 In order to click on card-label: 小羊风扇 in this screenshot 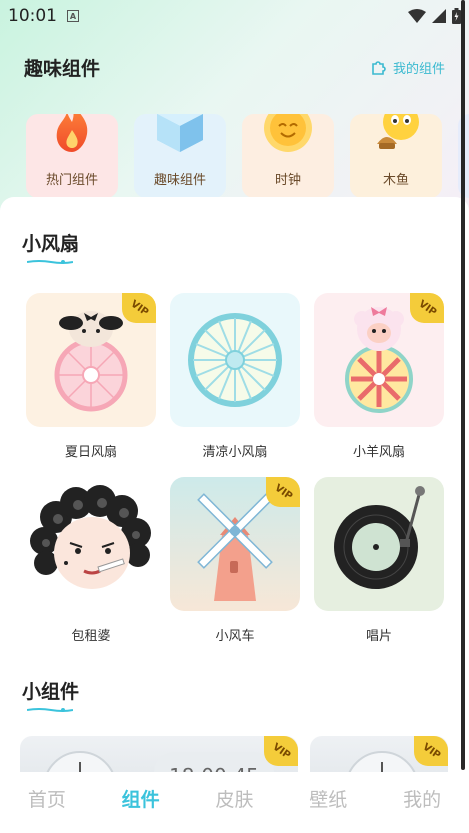, I will do `click(378, 452)`.